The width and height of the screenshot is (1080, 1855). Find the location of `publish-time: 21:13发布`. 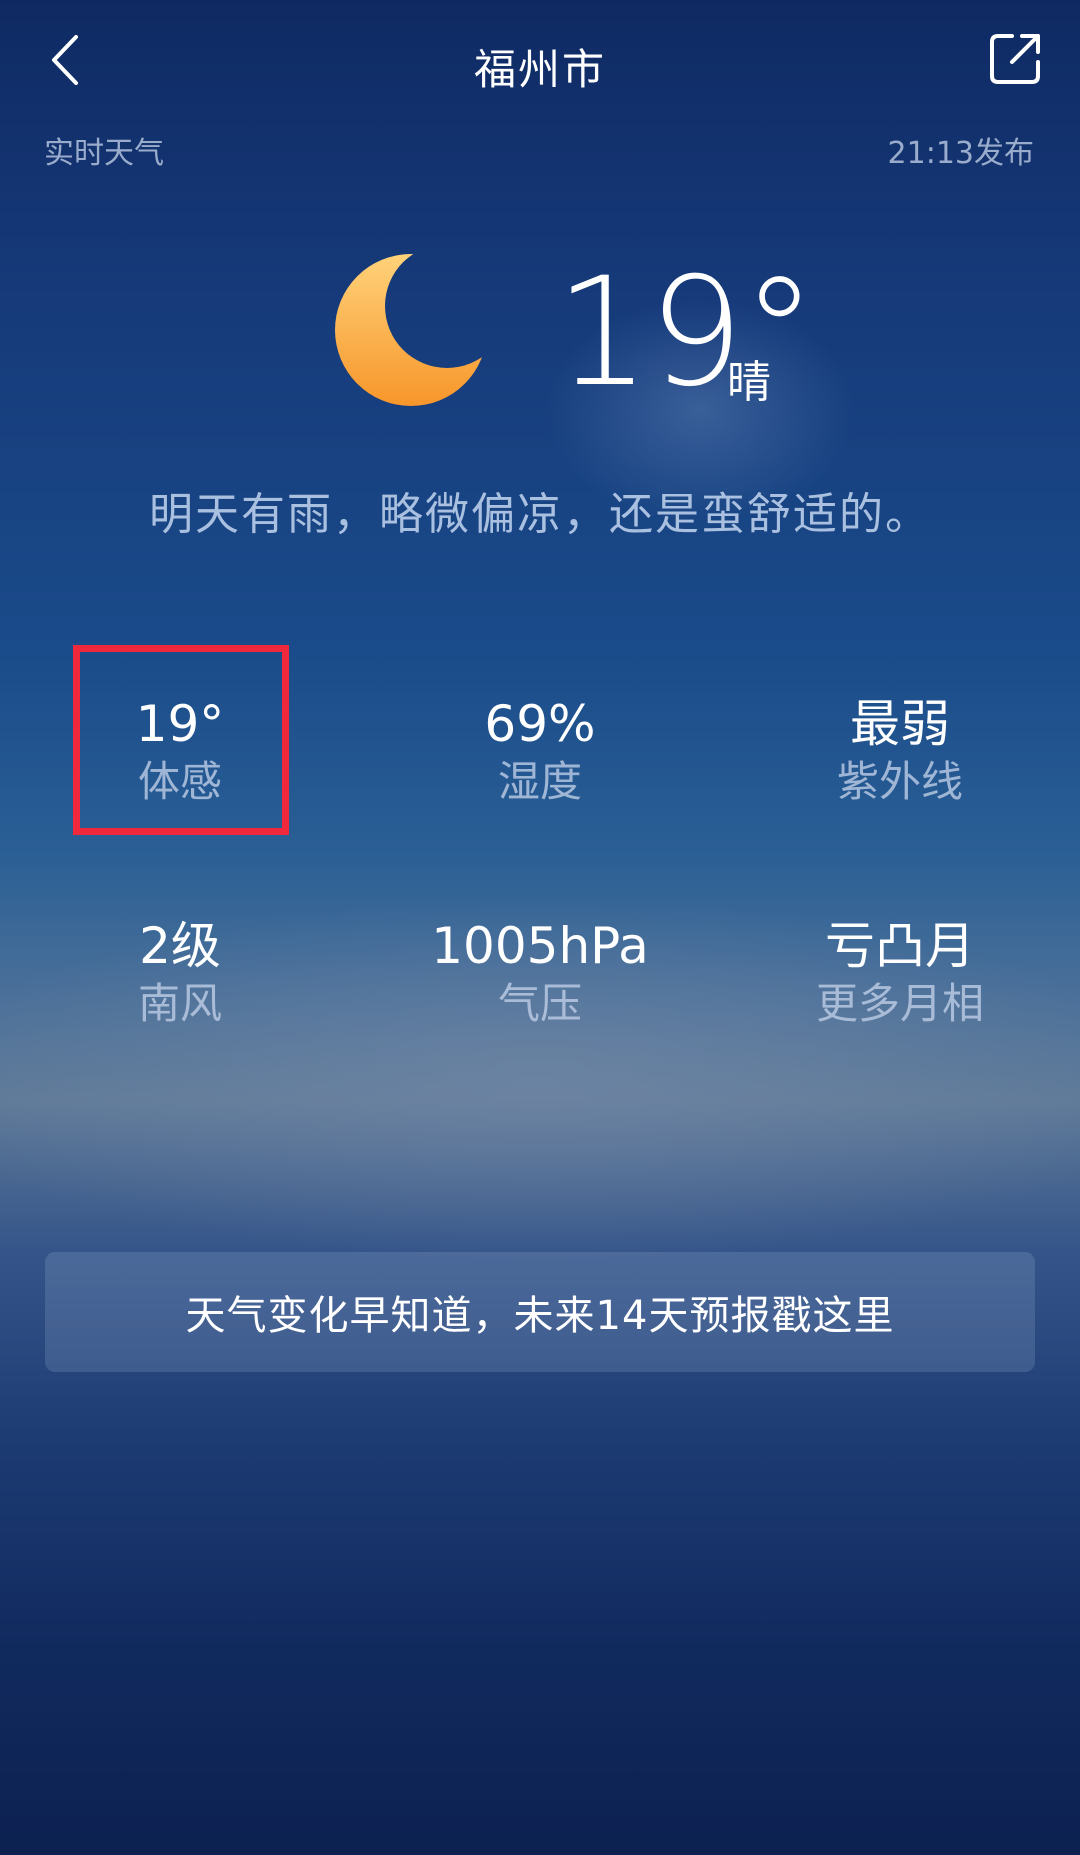

publish-time: 21:13发布 is located at coordinates (960, 153).